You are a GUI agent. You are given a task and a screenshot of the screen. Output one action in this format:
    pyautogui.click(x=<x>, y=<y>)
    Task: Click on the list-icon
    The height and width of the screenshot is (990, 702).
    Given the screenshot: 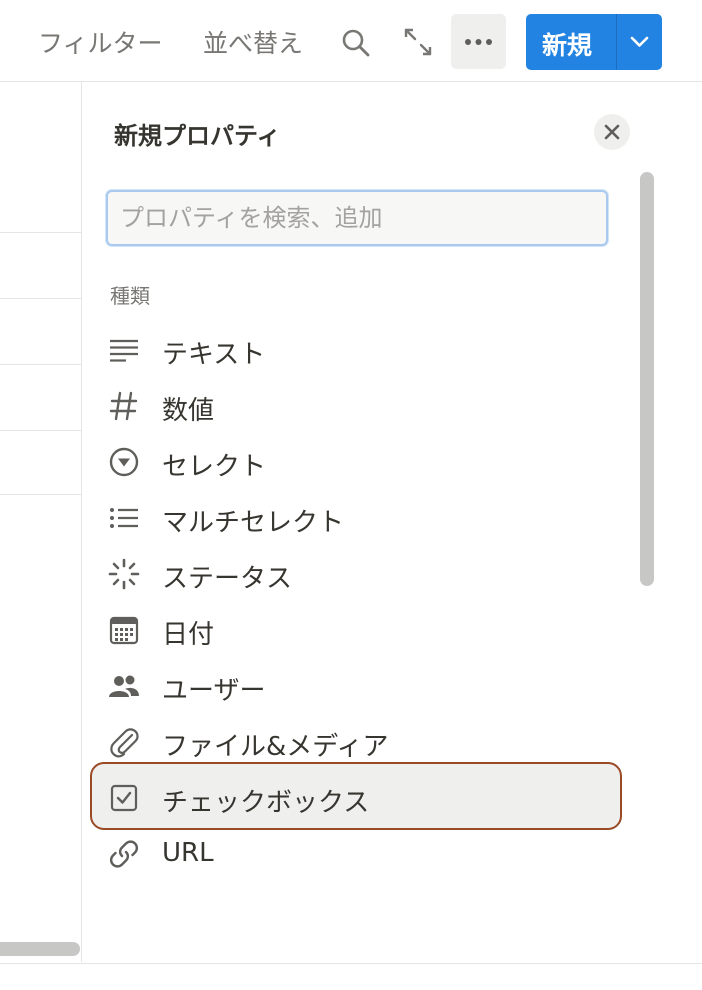 What is the action you would take?
    pyautogui.click(x=124, y=518)
    